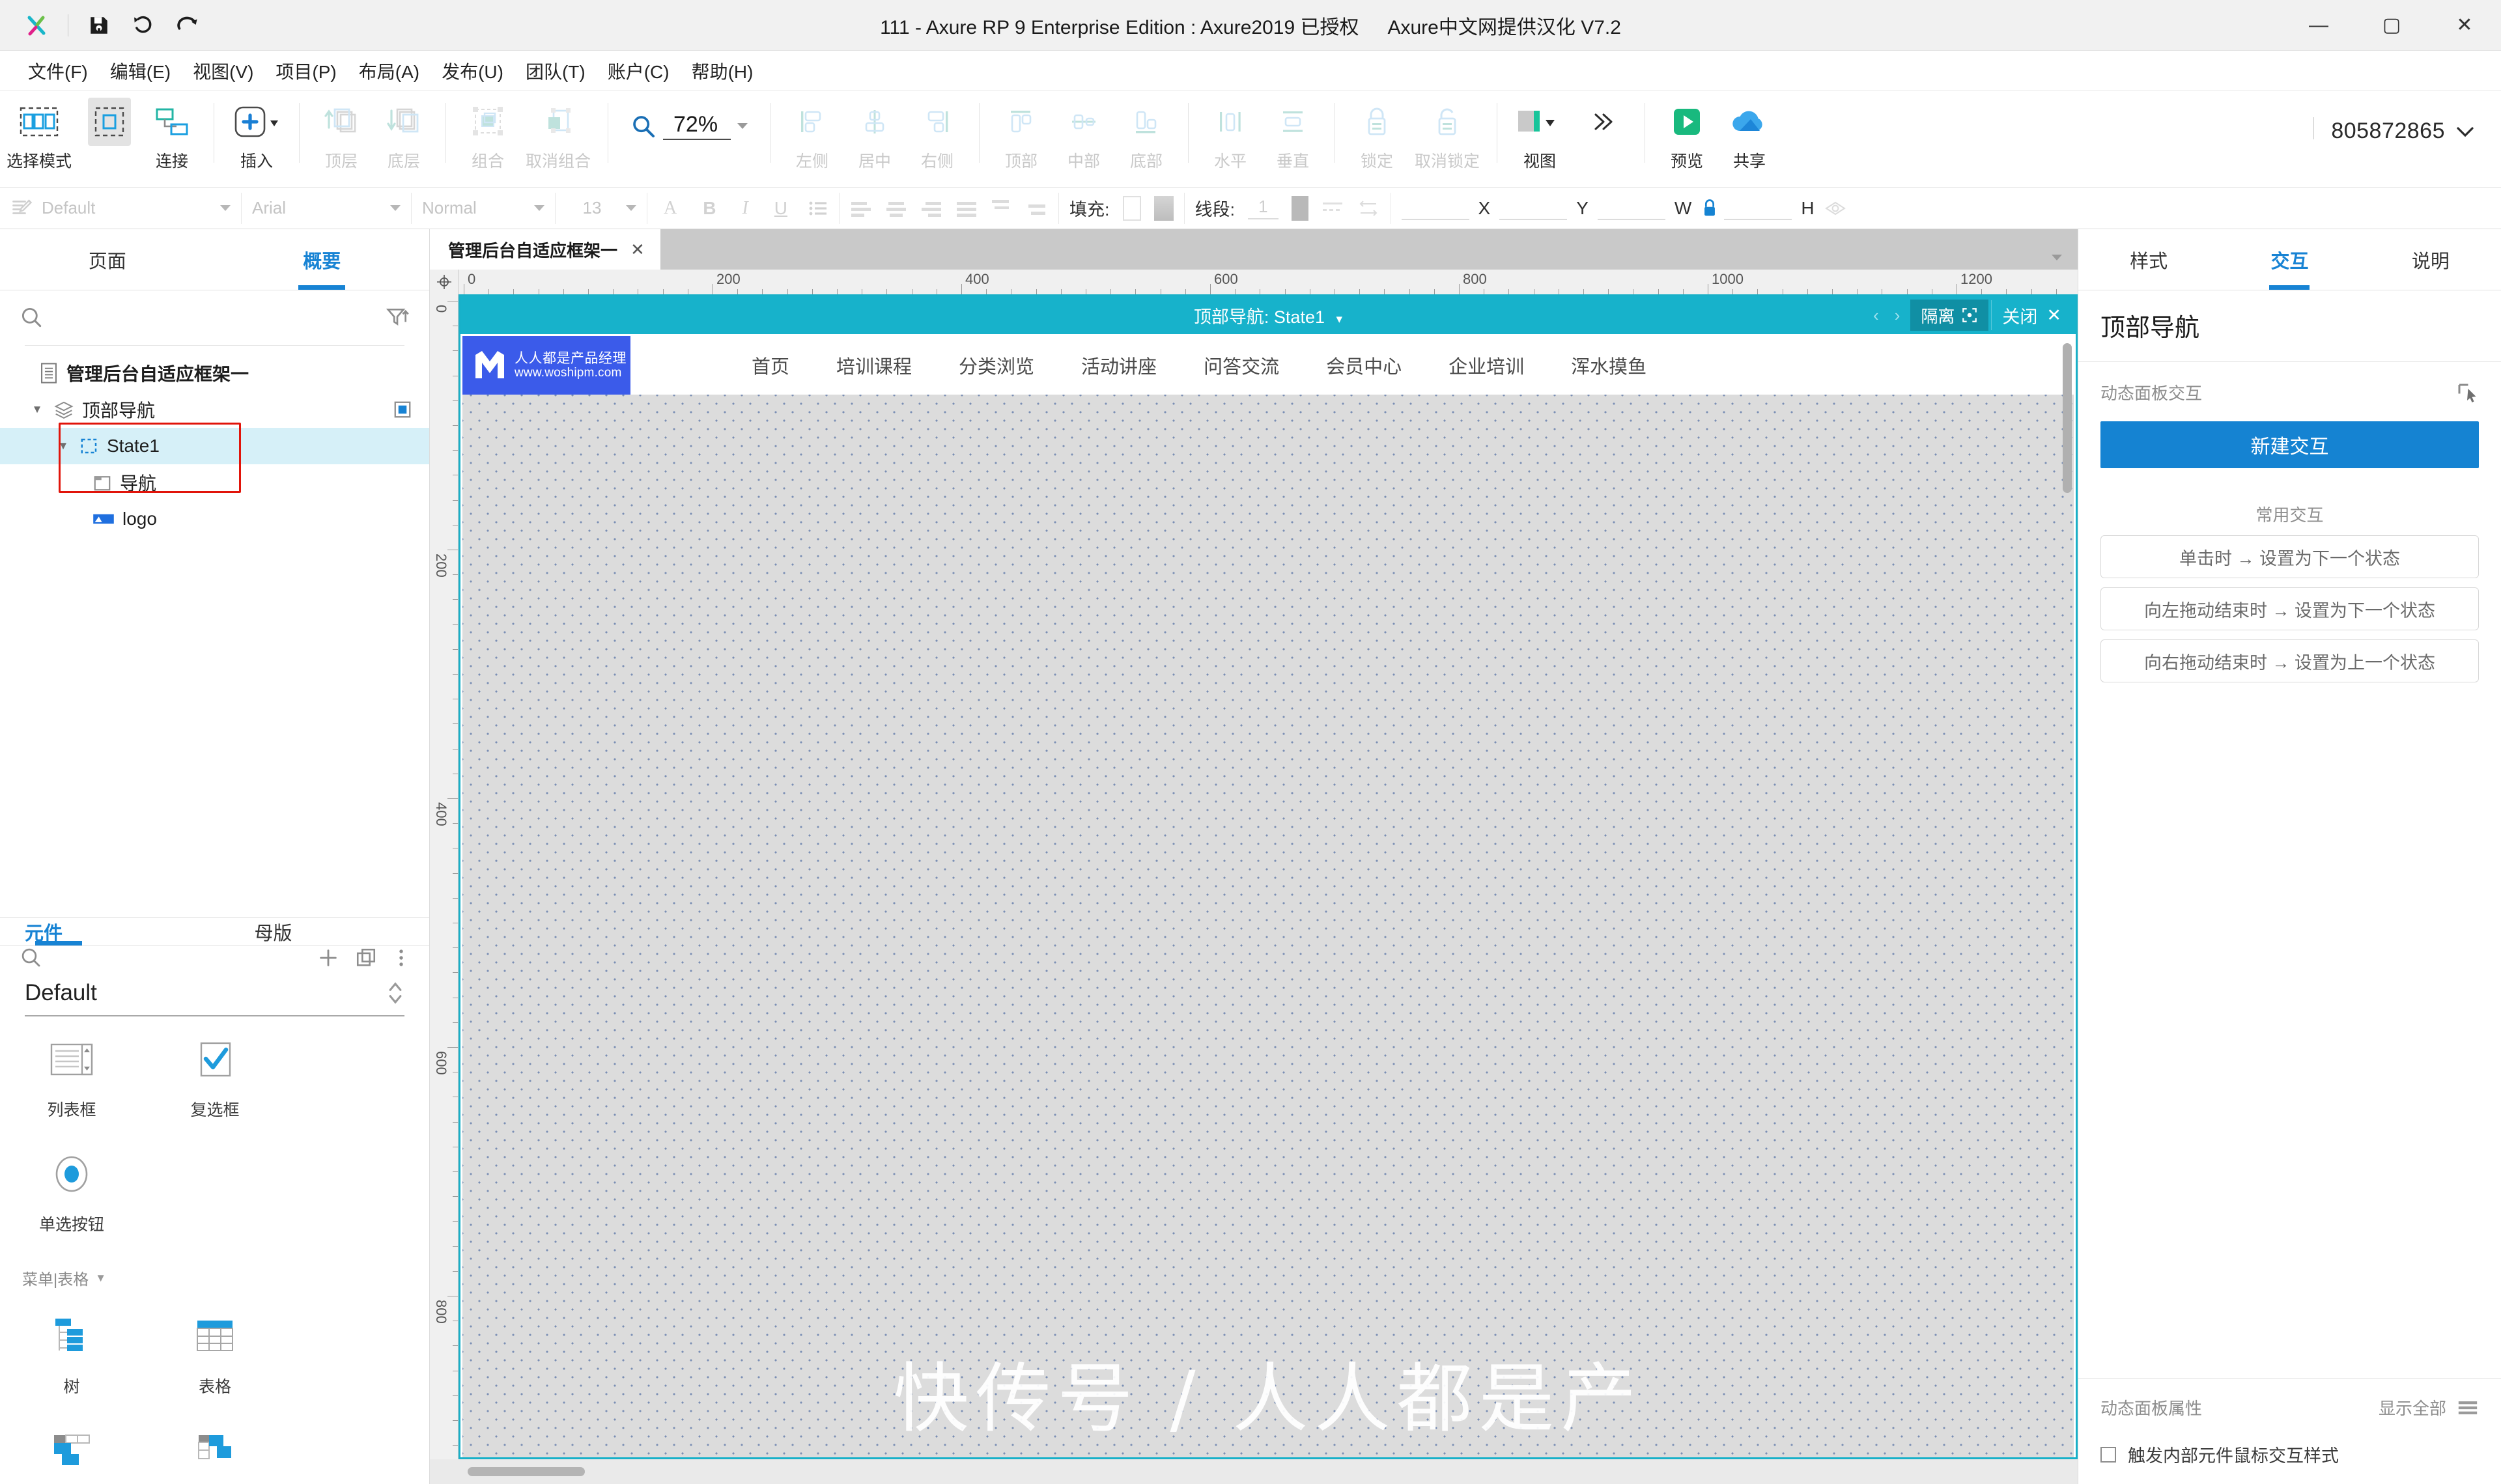  Describe the element at coordinates (2429, 1408) in the screenshot. I see `show-all-group: 显示全部` at that location.